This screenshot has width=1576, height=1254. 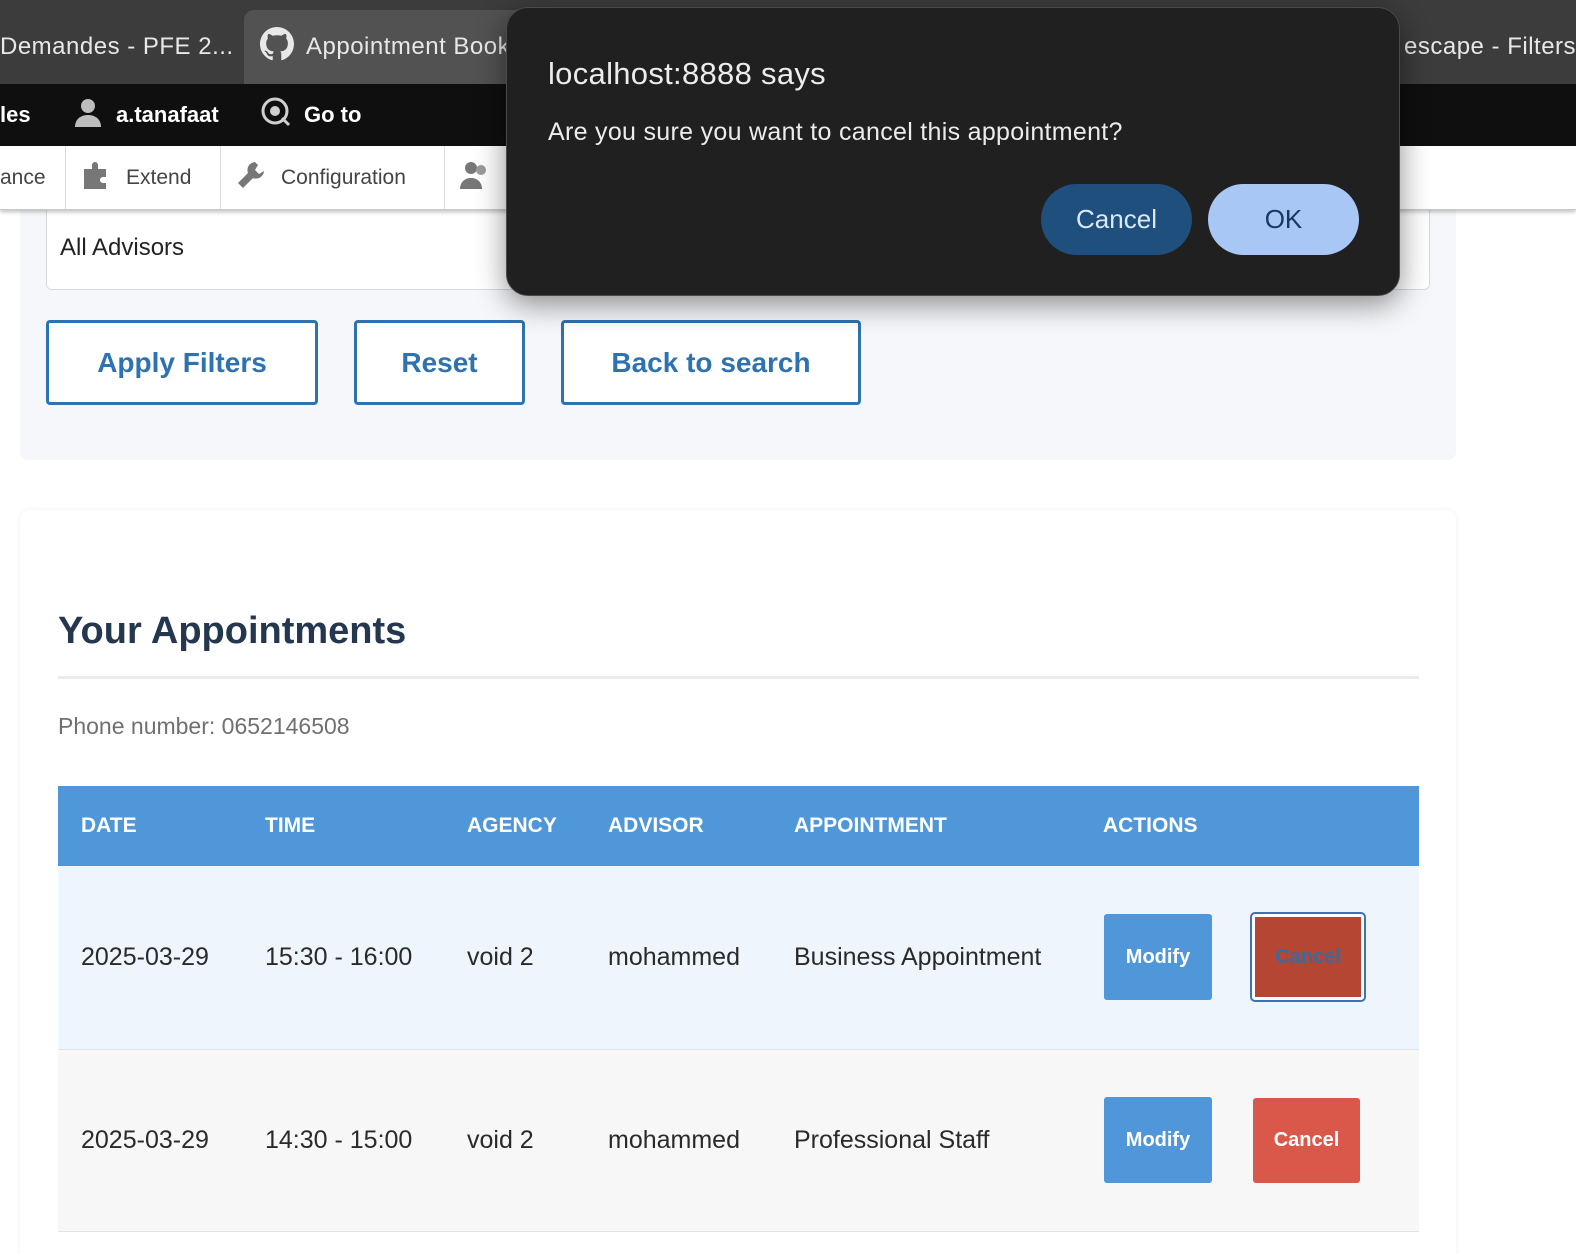 I want to click on menu-item-configuration: Configuration, so click(x=333, y=177).